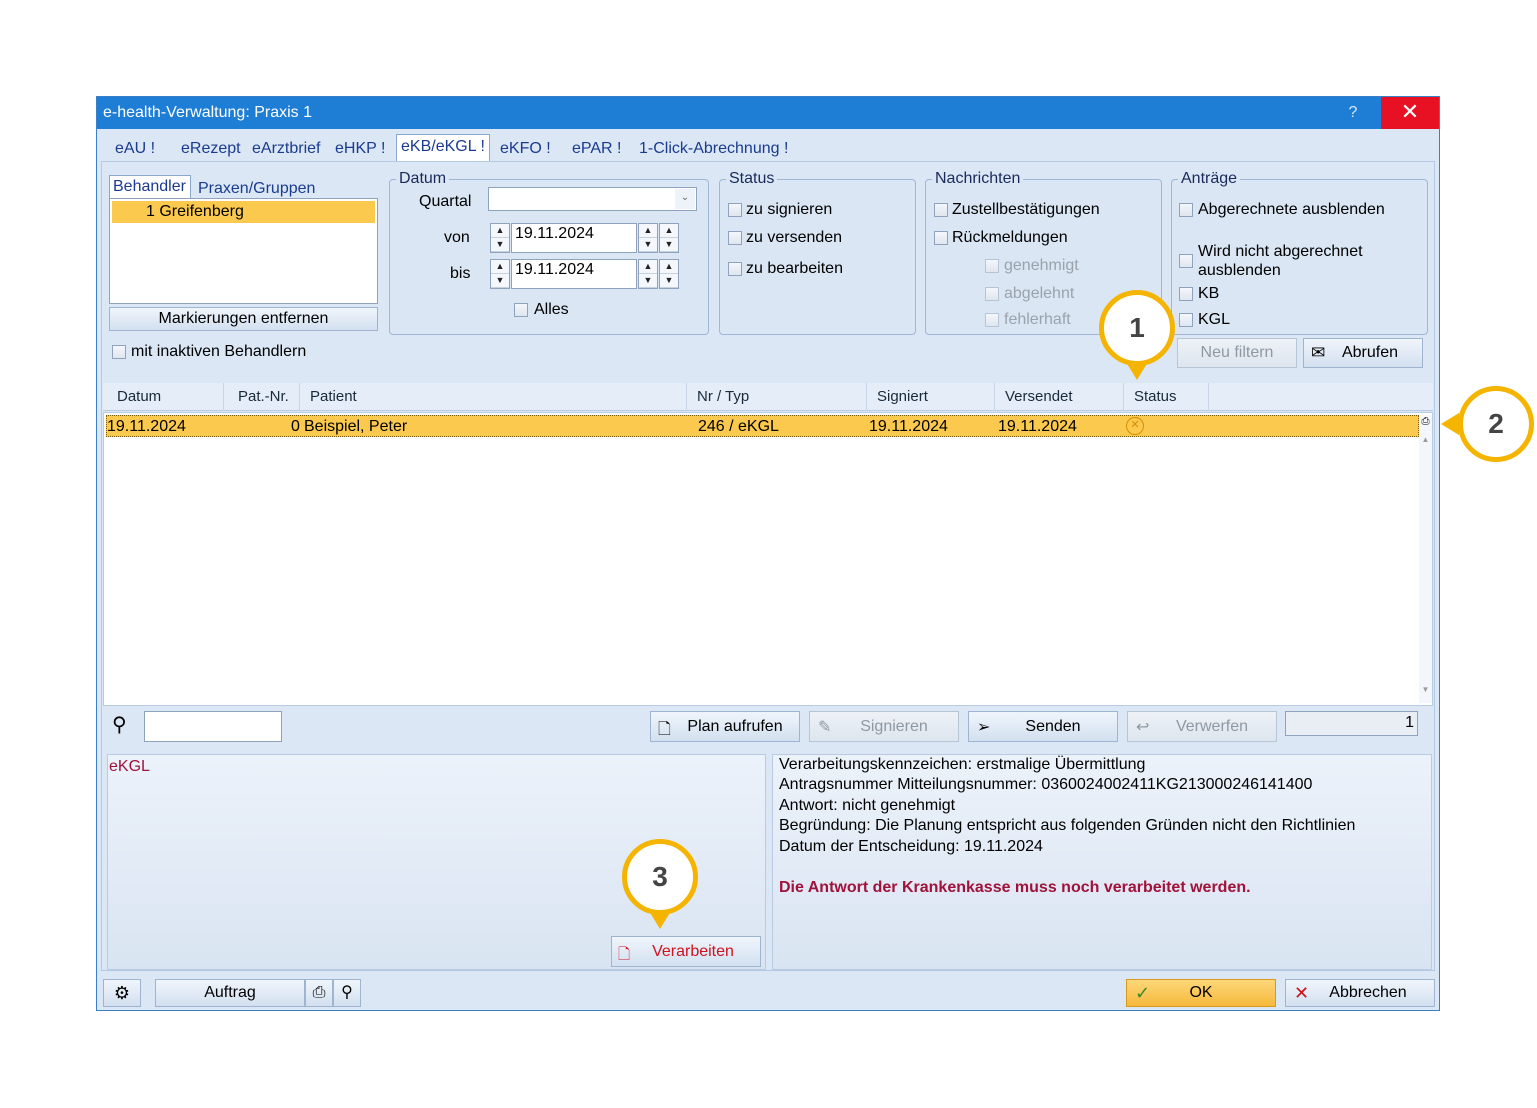 The image size is (1537, 1108). Describe the element at coordinates (1425, 559) in the screenshot. I see `scrollbar: ⎙ ▲ ▼` at that location.